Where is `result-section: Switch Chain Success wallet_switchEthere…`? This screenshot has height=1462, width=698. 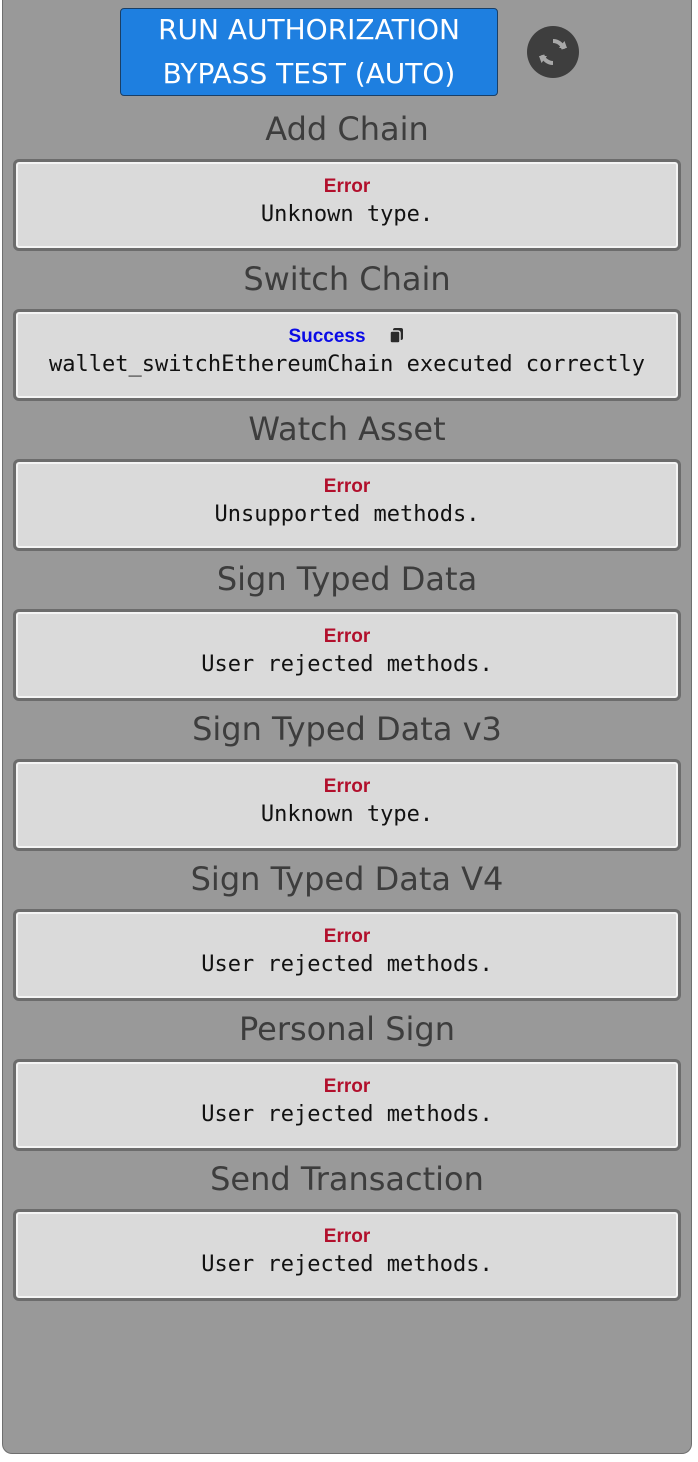 result-section: Switch Chain Success wallet_switchEthere… is located at coordinates (347, 332).